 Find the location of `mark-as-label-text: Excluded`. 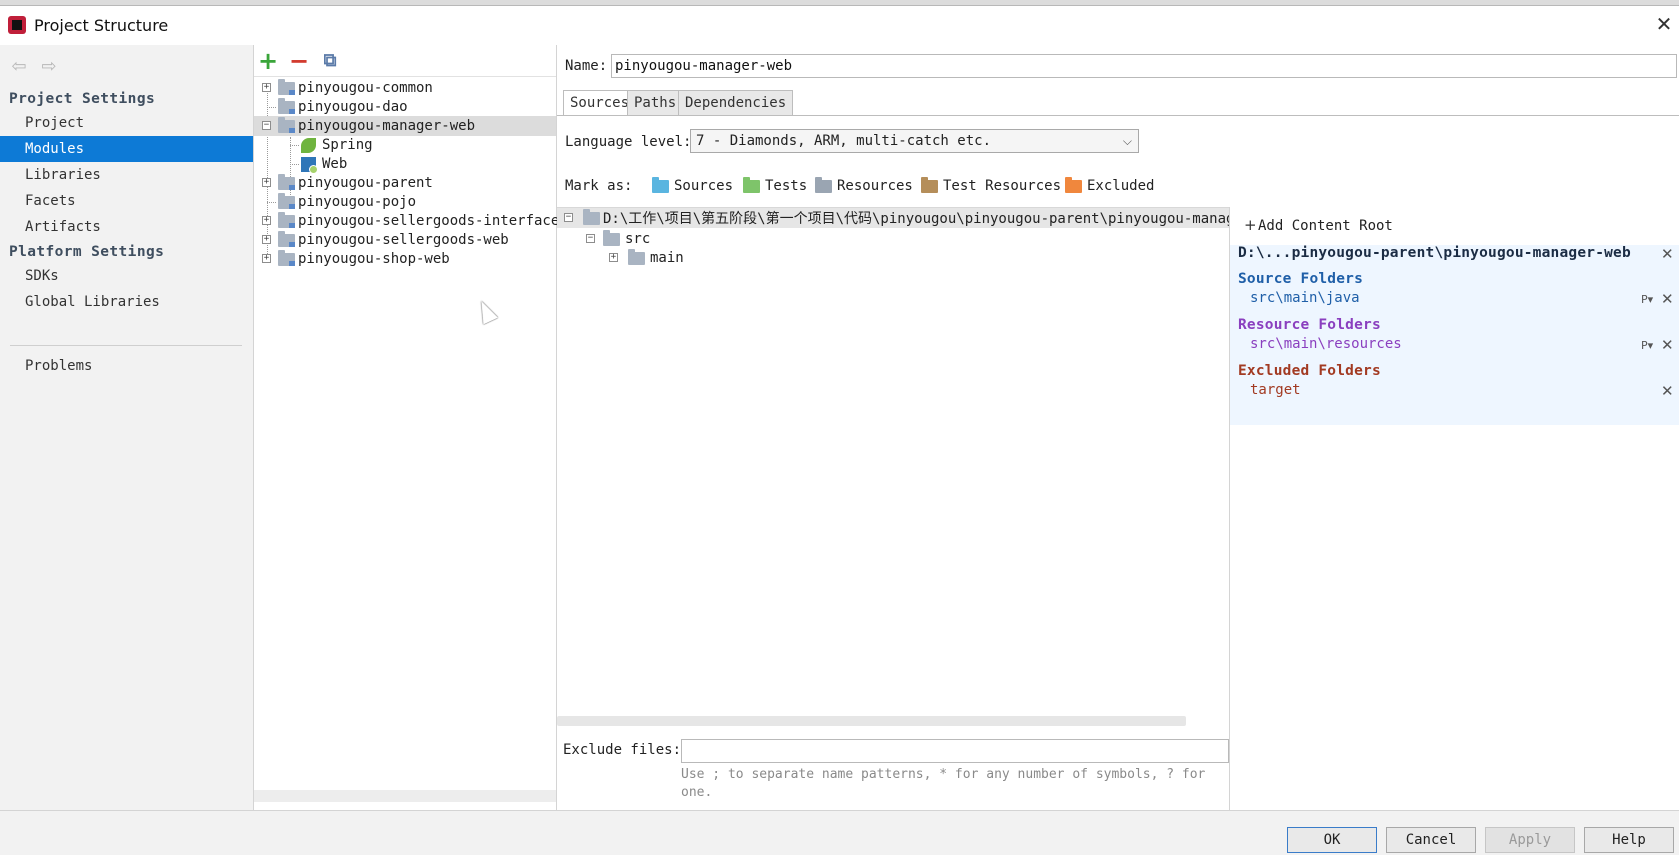

mark-as-label-text: Excluded is located at coordinates (1121, 186).